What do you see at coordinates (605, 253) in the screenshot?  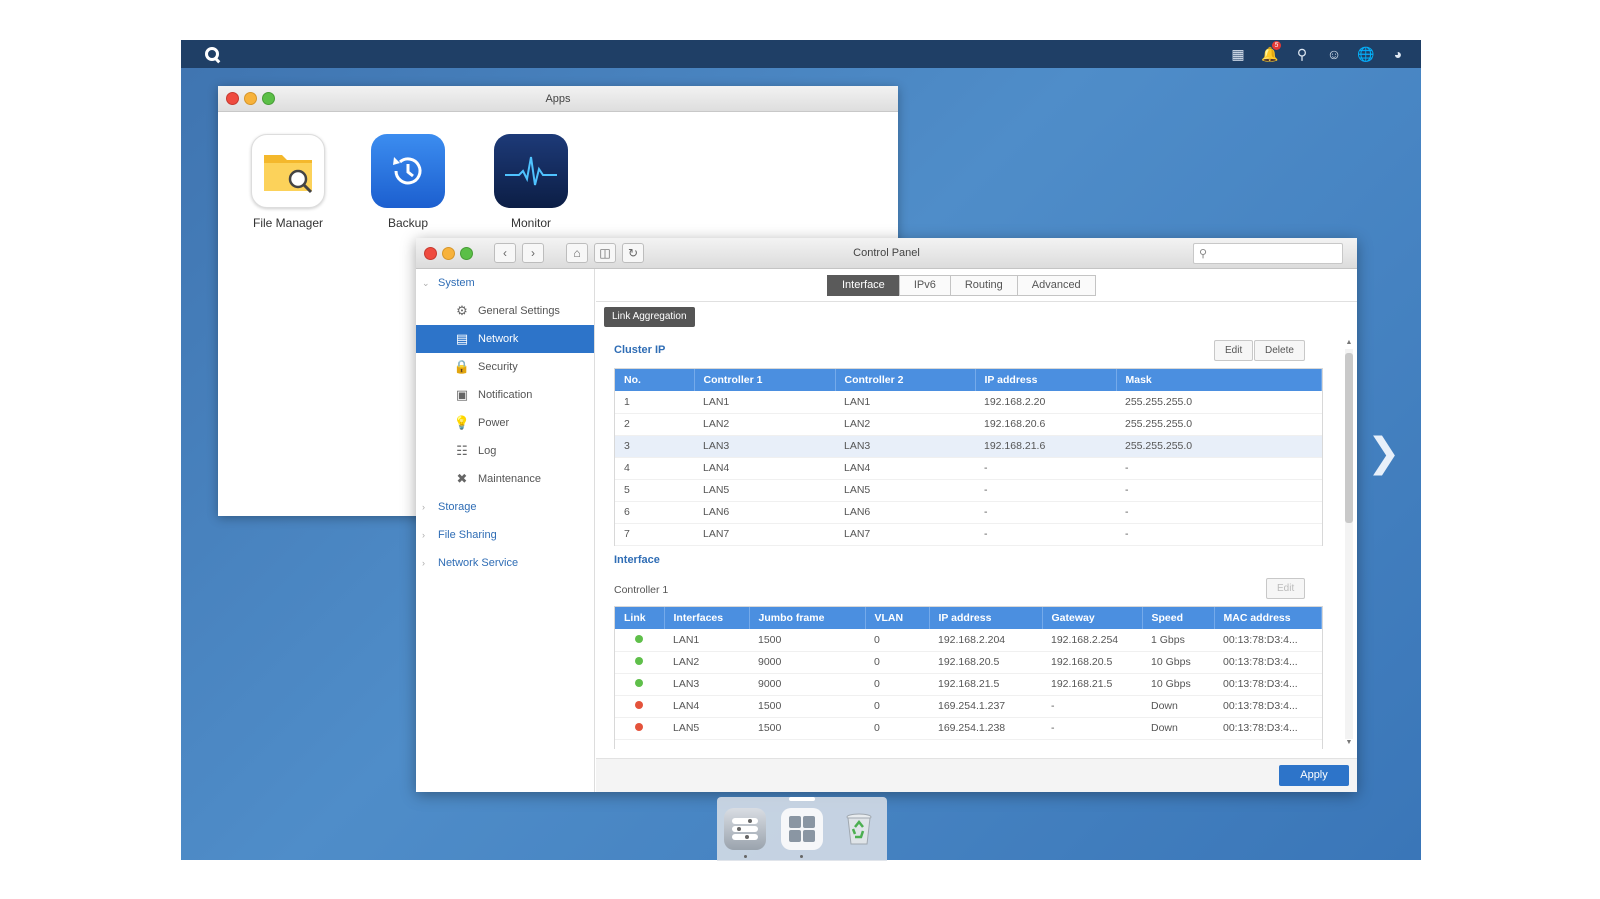 I see `sidebar-toggle-icon: ◫` at bounding box center [605, 253].